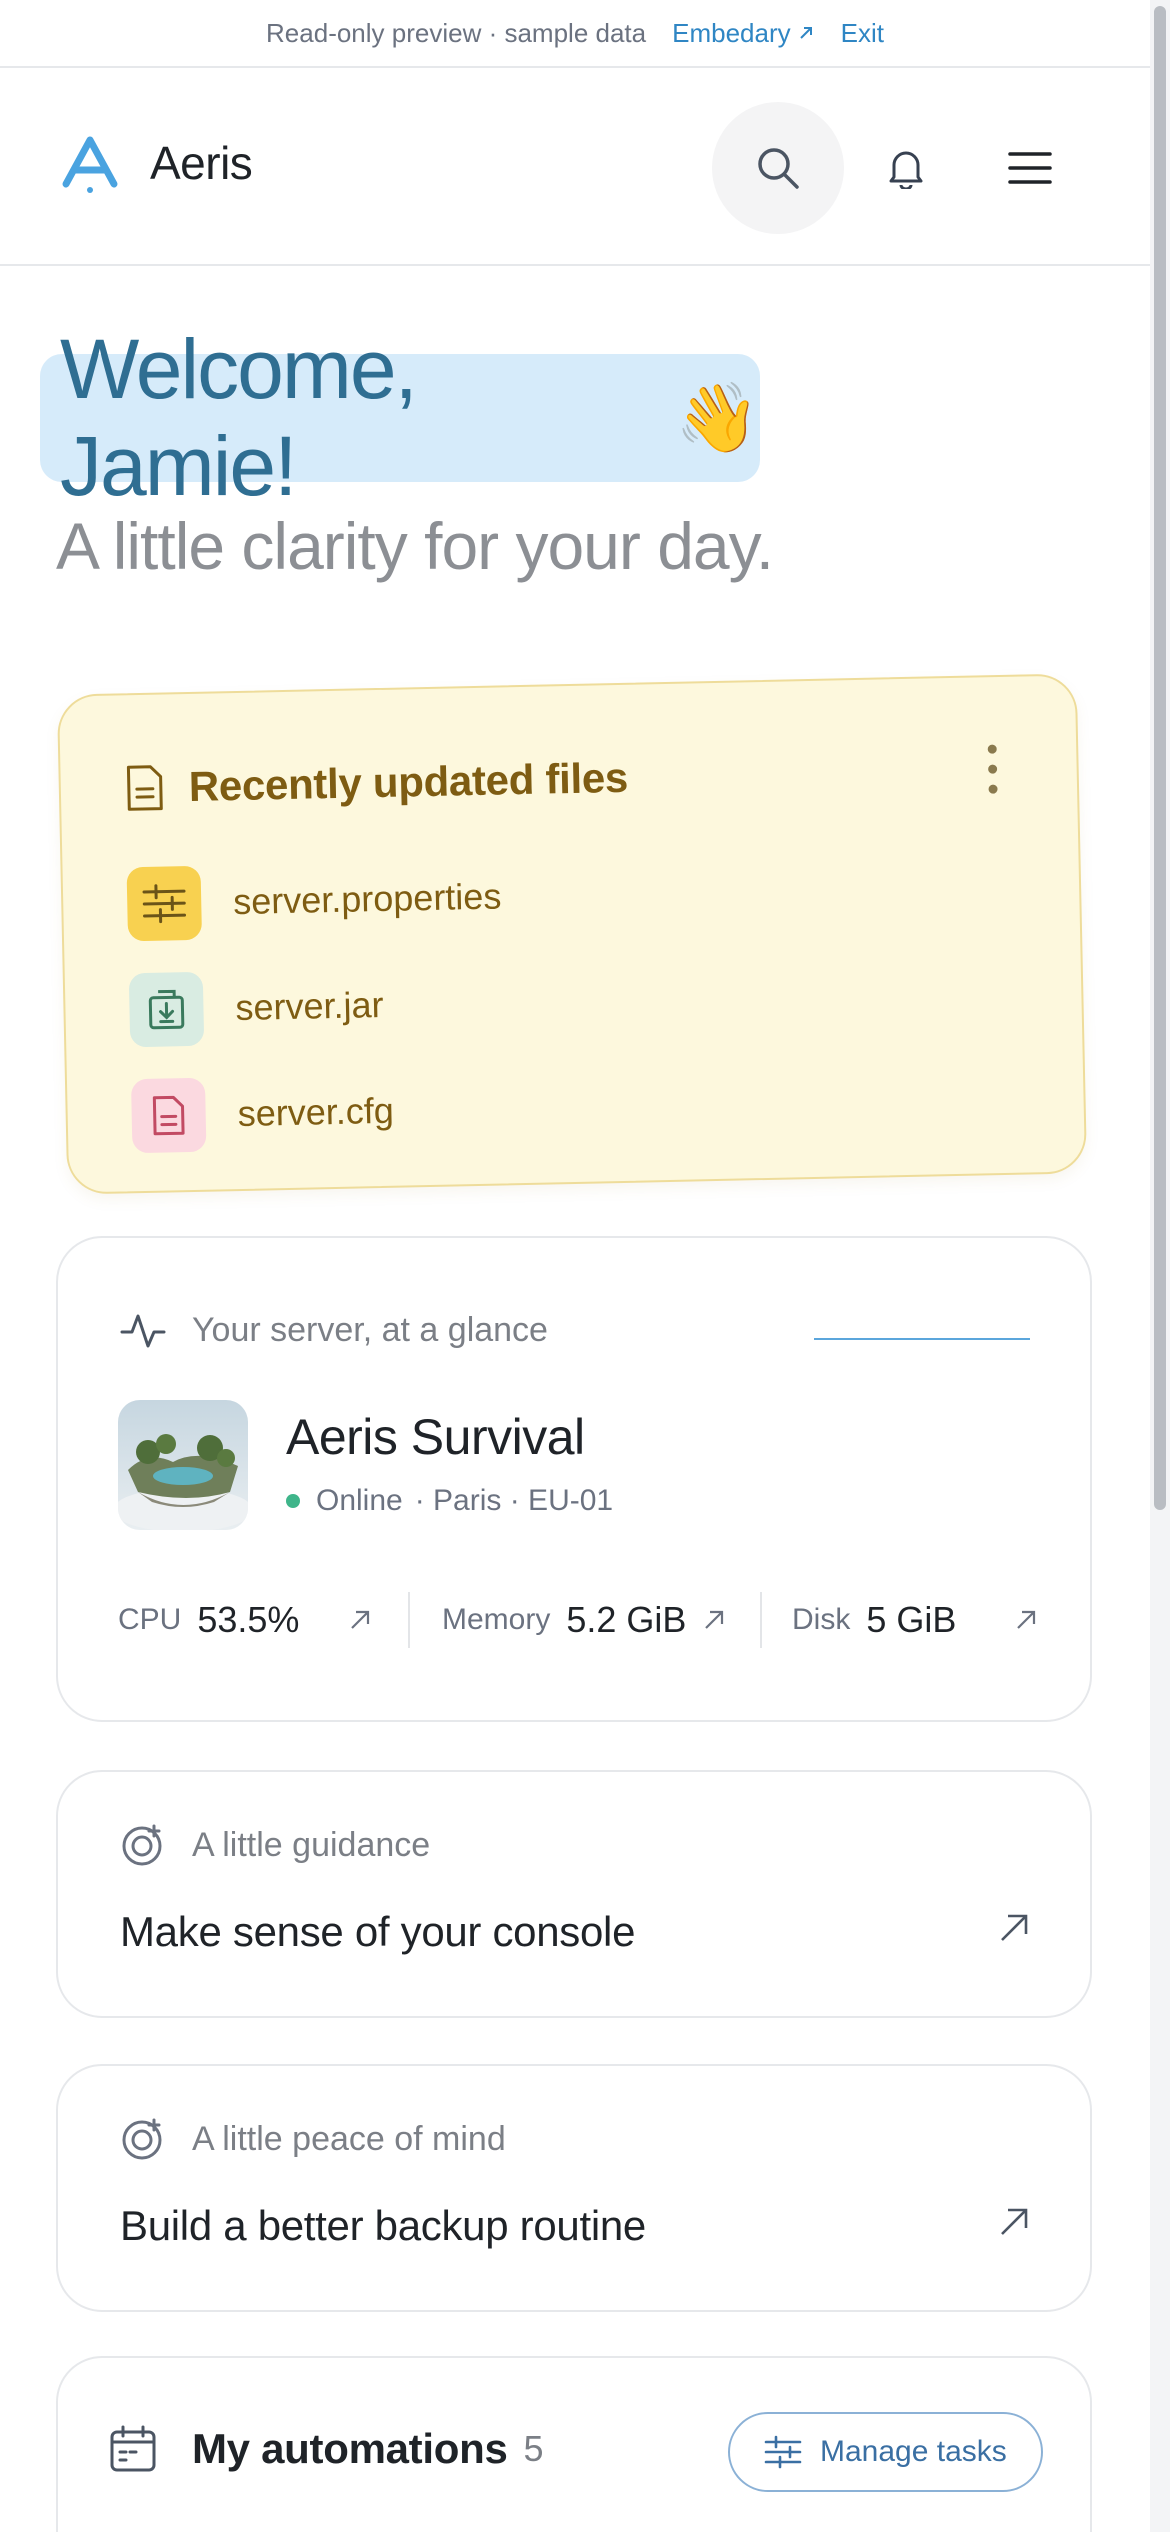 Image resolution: width=1170 pixels, height=2532 pixels. I want to click on search-button, so click(778, 168).